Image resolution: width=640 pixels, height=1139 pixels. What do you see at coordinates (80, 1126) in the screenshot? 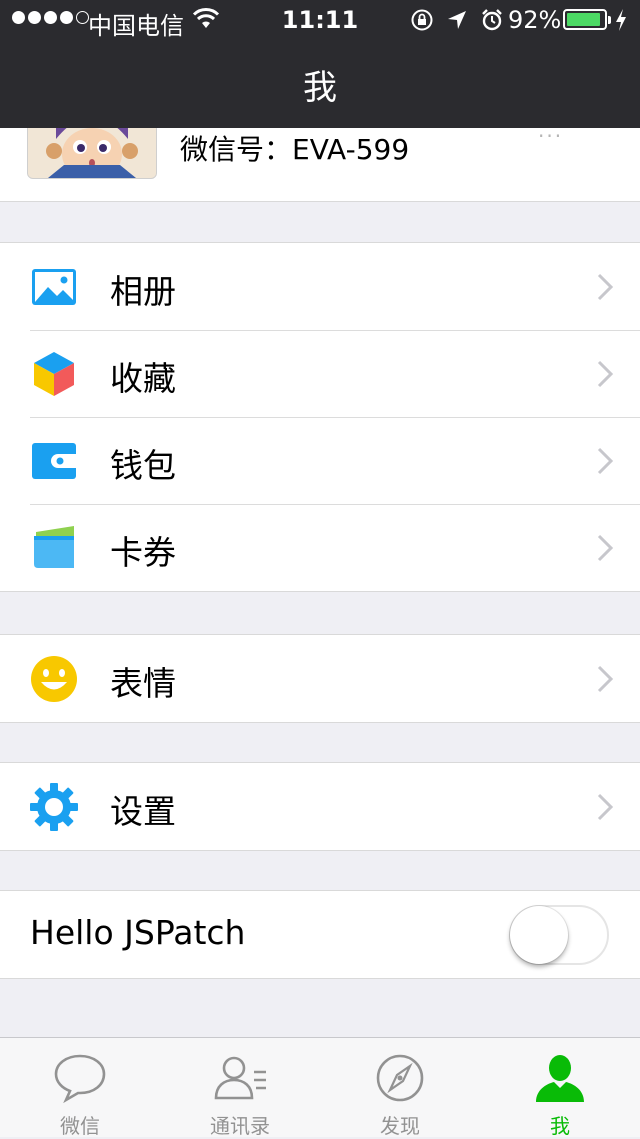
I see `tab-label: 微信` at bounding box center [80, 1126].